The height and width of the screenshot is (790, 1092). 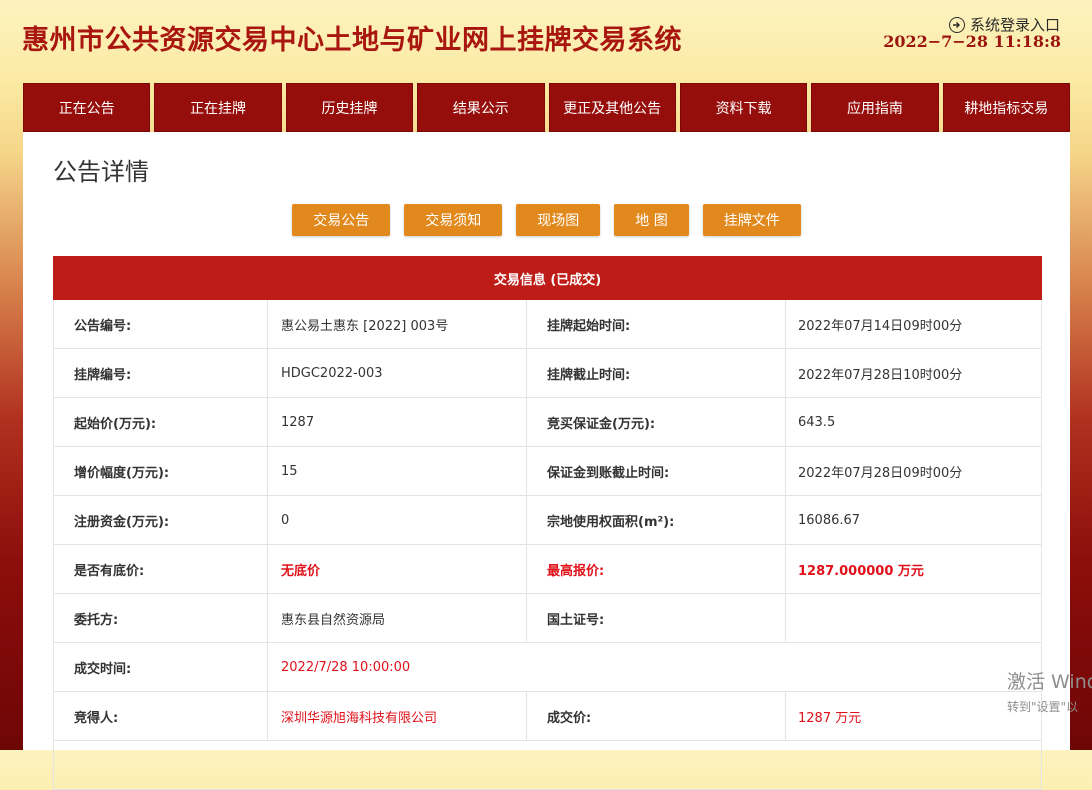 What do you see at coordinates (481, 107) in the screenshot?
I see `nav-item-results: 结果公示` at bounding box center [481, 107].